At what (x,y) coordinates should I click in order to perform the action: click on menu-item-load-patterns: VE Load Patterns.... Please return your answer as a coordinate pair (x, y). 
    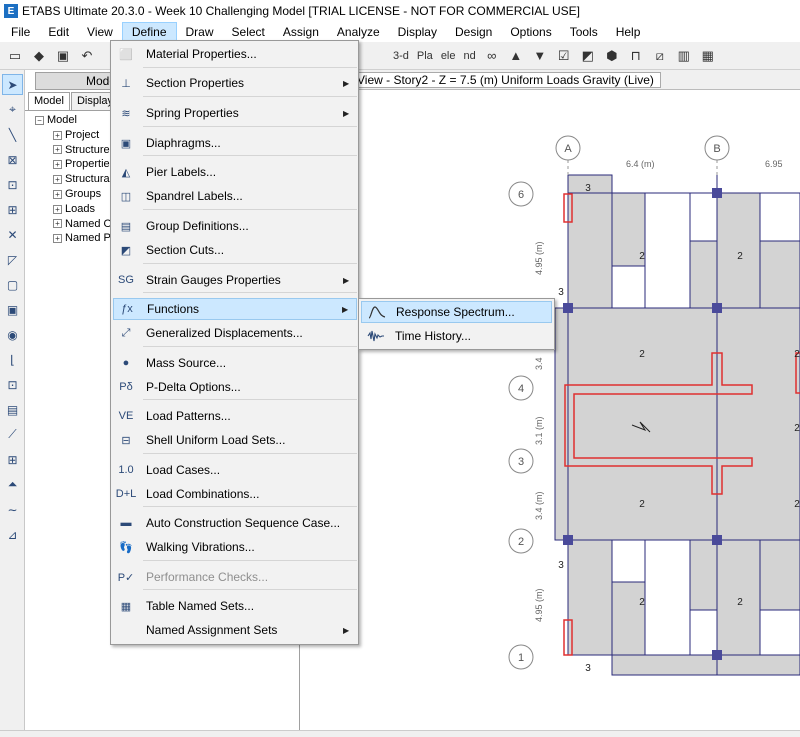
    Looking at the image, I should click on (235, 416).